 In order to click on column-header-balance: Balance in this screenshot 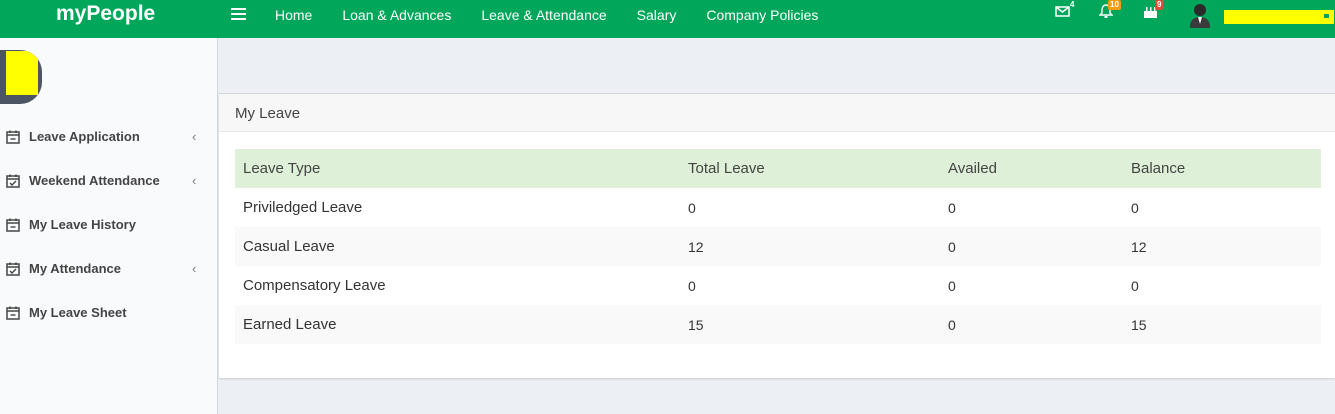, I will do `click(1158, 168)`.